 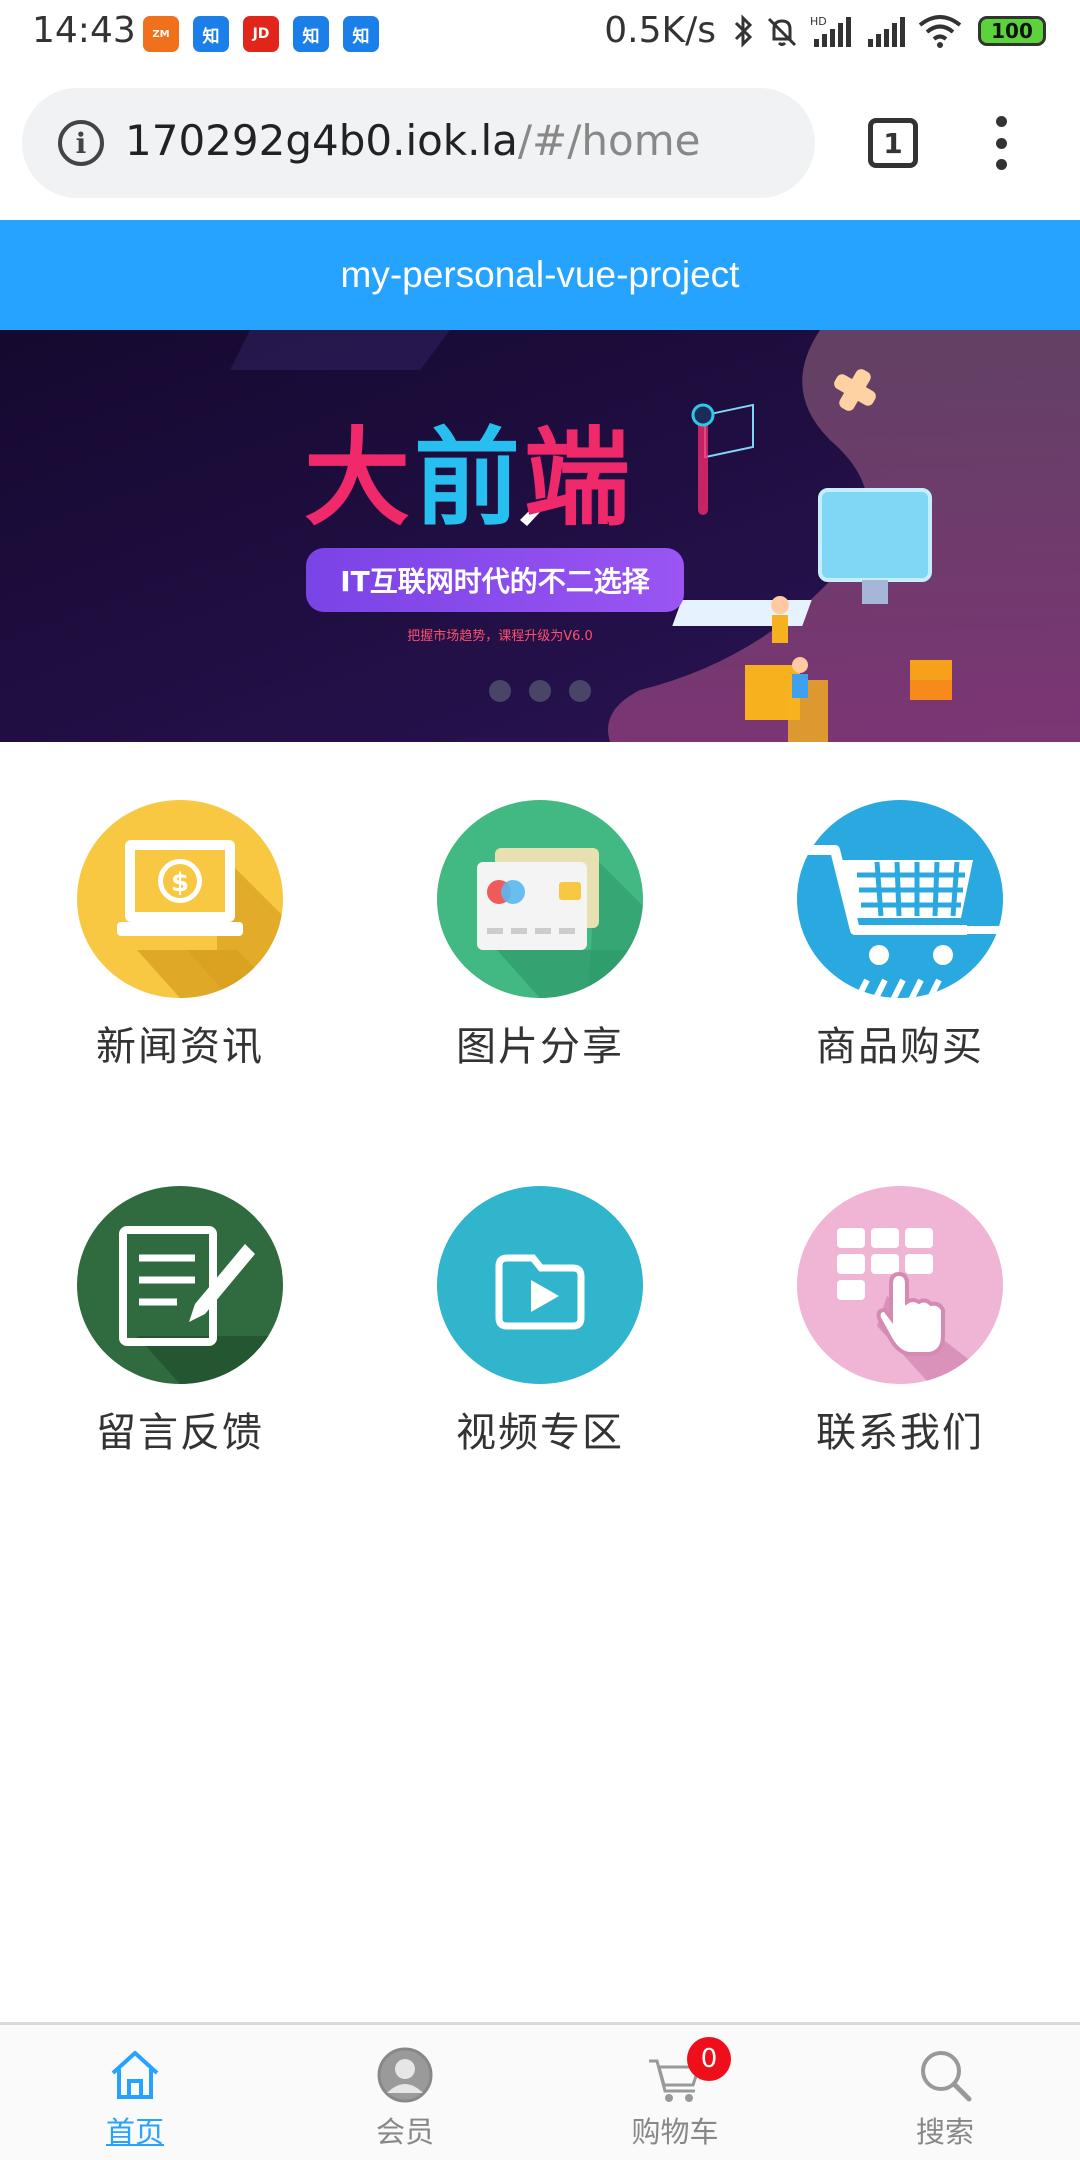 I want to click on banner-subtitle: IT互联网时代的不二选择, so click(x=495, y=581).